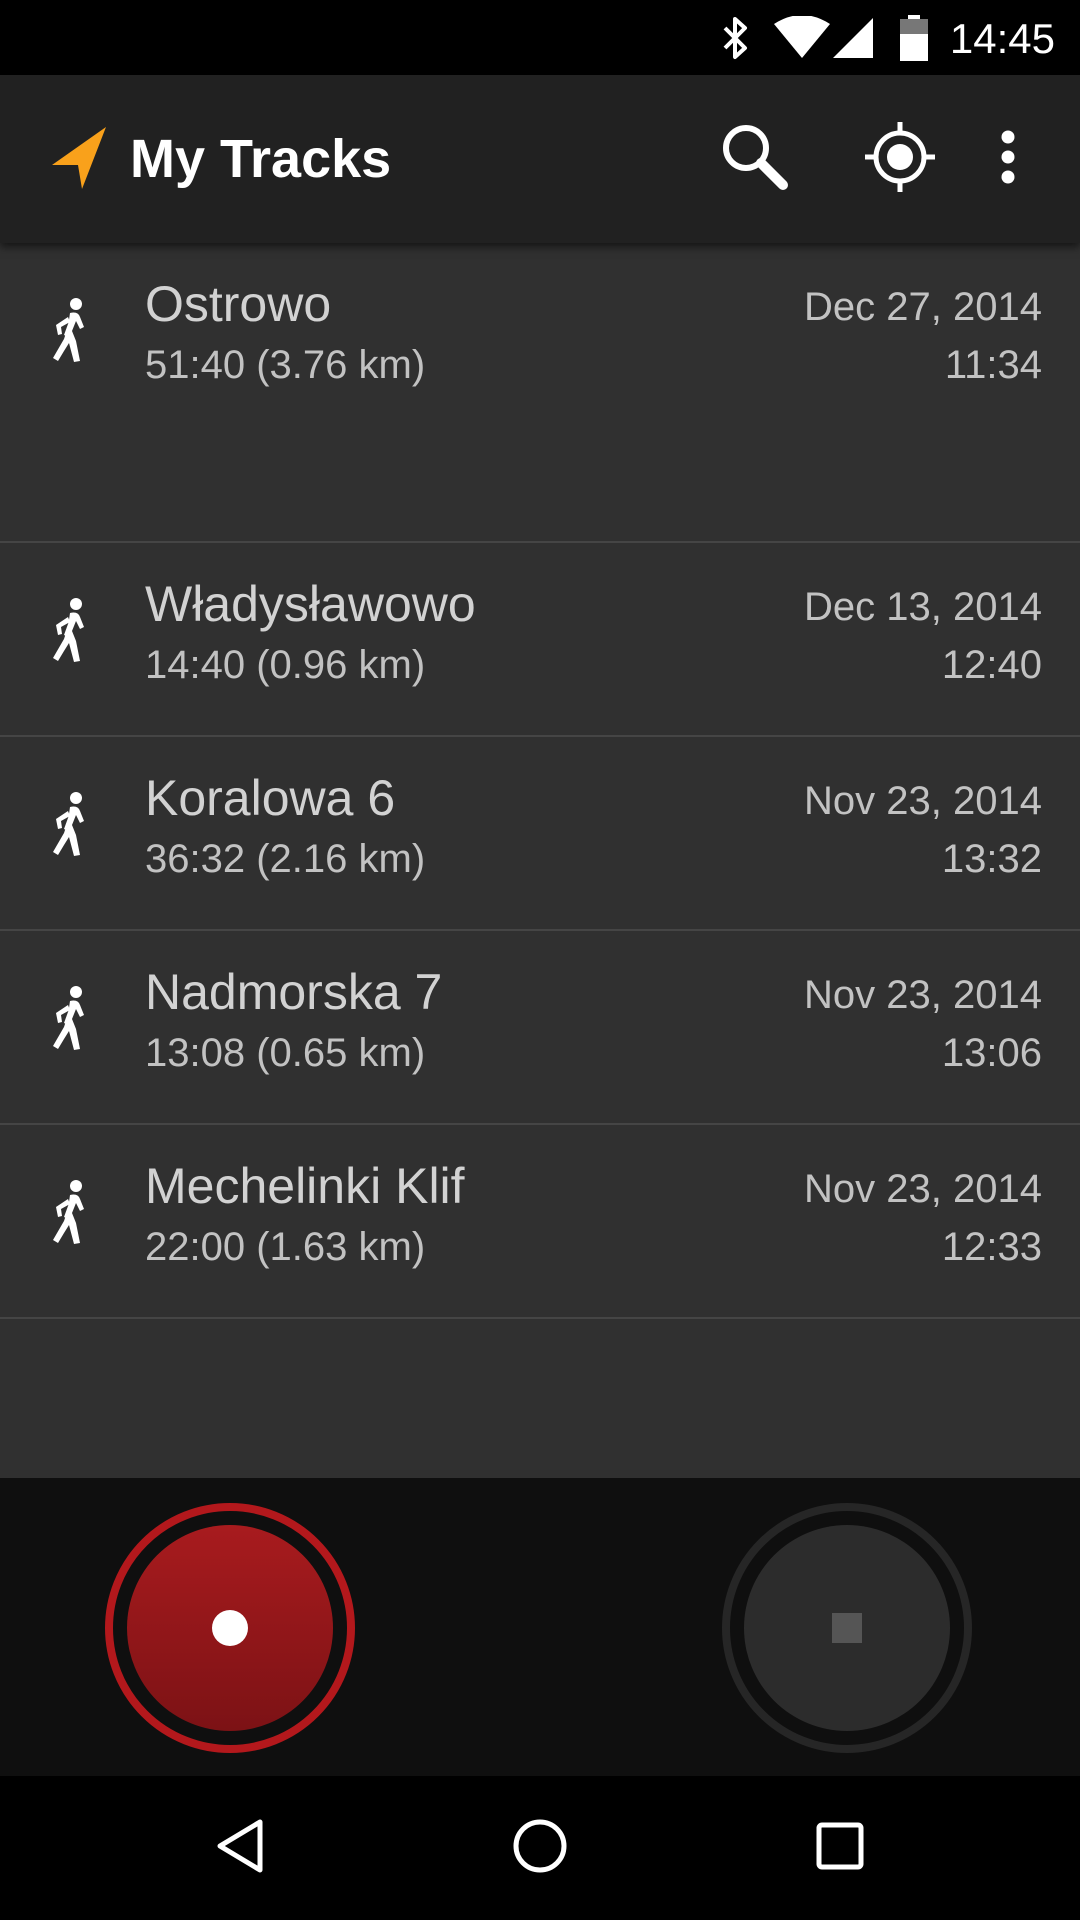 This screenshot has width=1080, height=1920. What do you see at coordinates (802, 37) in the screenshot?
I see `wifi-icon` at bounding box center [802, 37].